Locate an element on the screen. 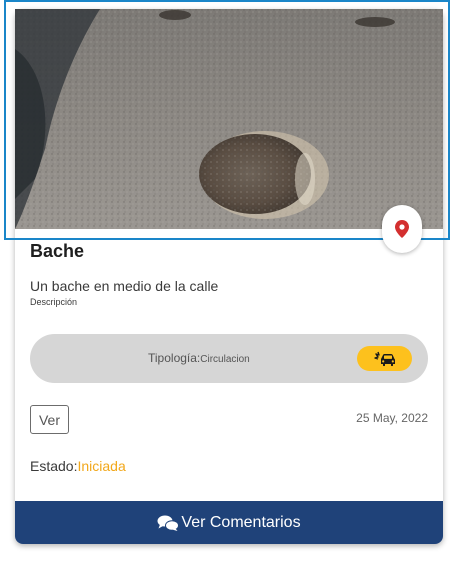  map-pin-icon is located at coordinates (402, 229).